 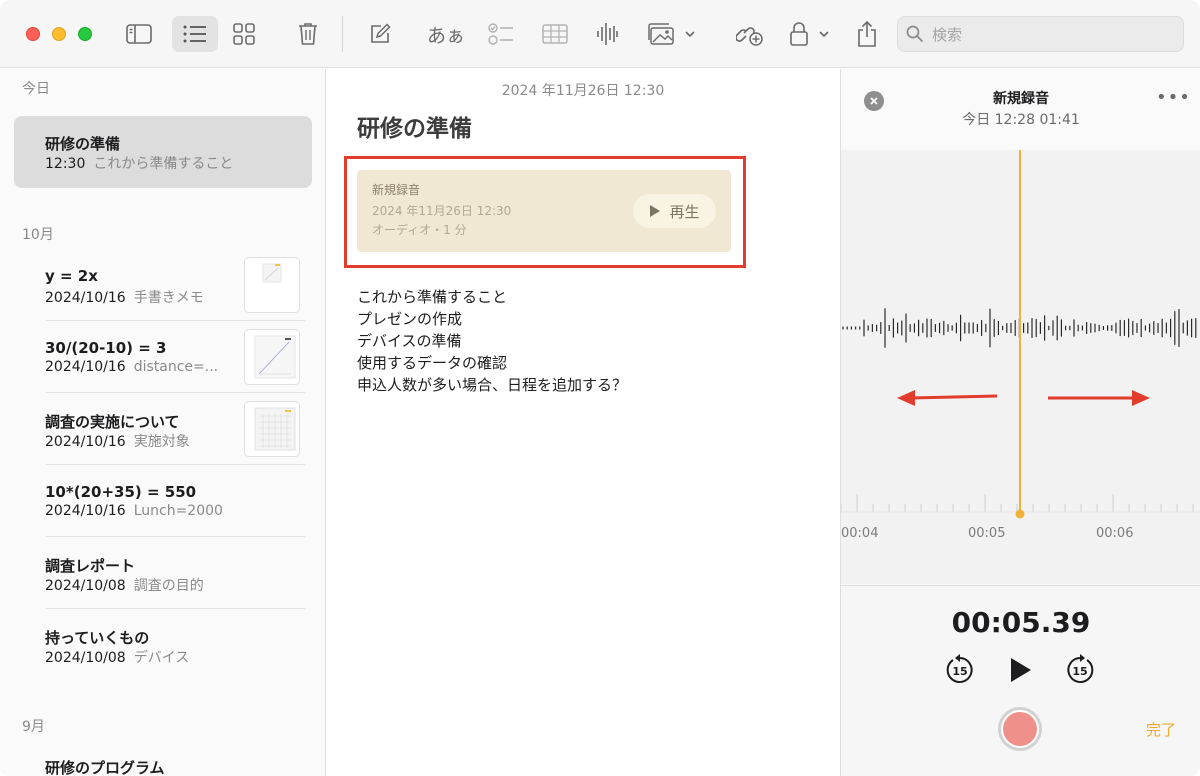 What do you see at coordinates (195, 34) in the screenshot?
I see `list-view-icon` at bounding box center [195, 34].